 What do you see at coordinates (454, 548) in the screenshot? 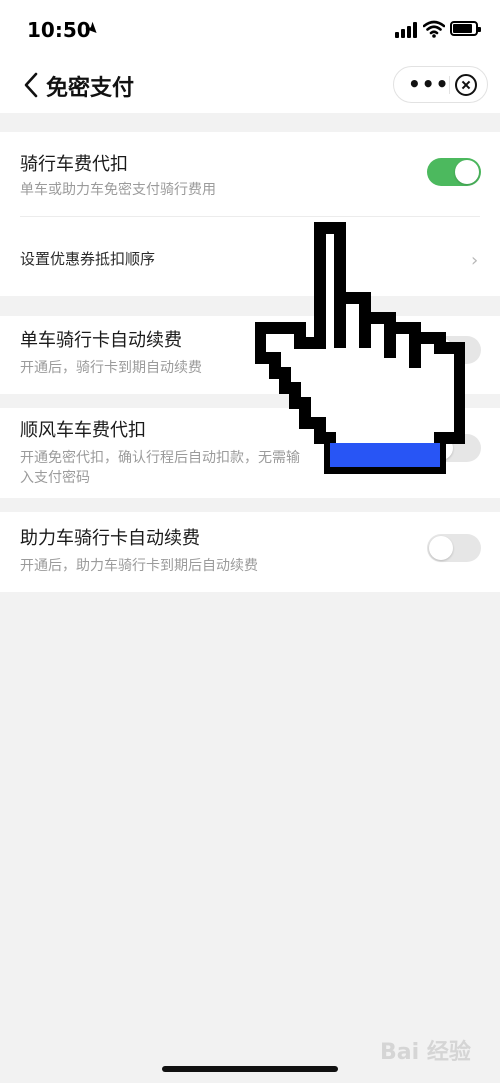
I see `ebike-card-renewal-toggle` at bounding box center [454, 548].